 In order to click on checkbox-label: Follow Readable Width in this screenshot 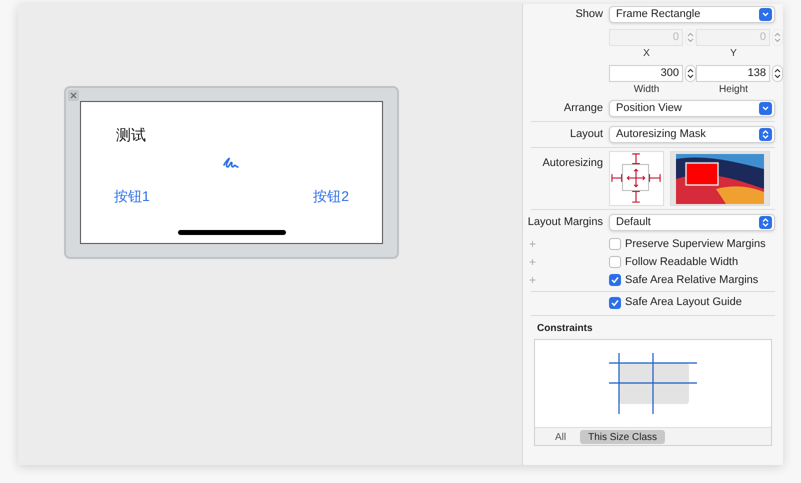, I will do `click(681, 262)`.